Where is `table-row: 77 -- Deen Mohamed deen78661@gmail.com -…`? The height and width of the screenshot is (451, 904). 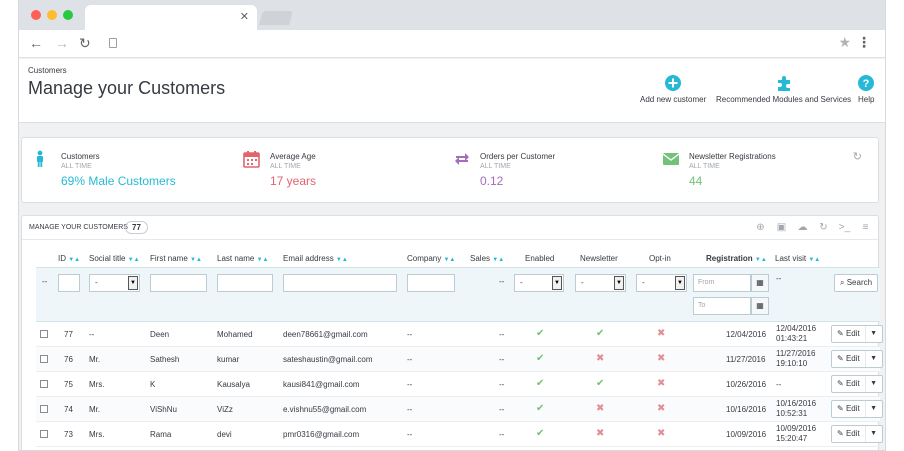 table-row: 77 -- Deen Mohamed deen78661@gmail.com -… is located at coordinates (459, 334).